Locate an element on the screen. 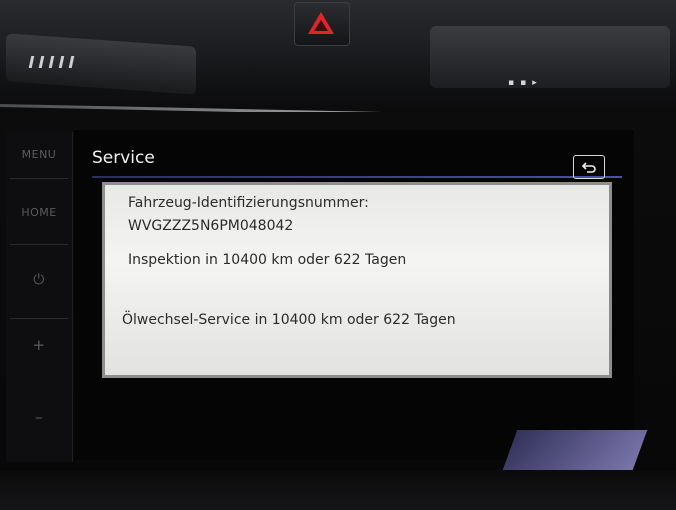 The height and width of the screenshot is (510, 676). air-vent-right is located at coordinates (550, 57).